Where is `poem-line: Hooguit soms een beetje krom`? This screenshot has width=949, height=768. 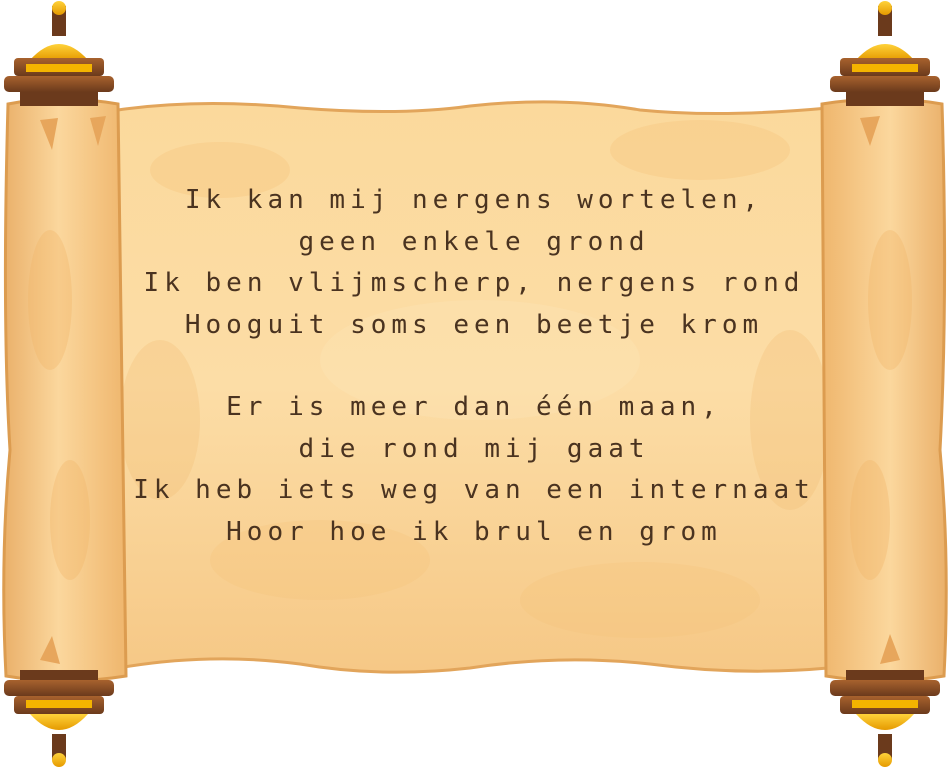
poem-line: Hooguit soms een beetje krom is located at coordinates (474, 324).